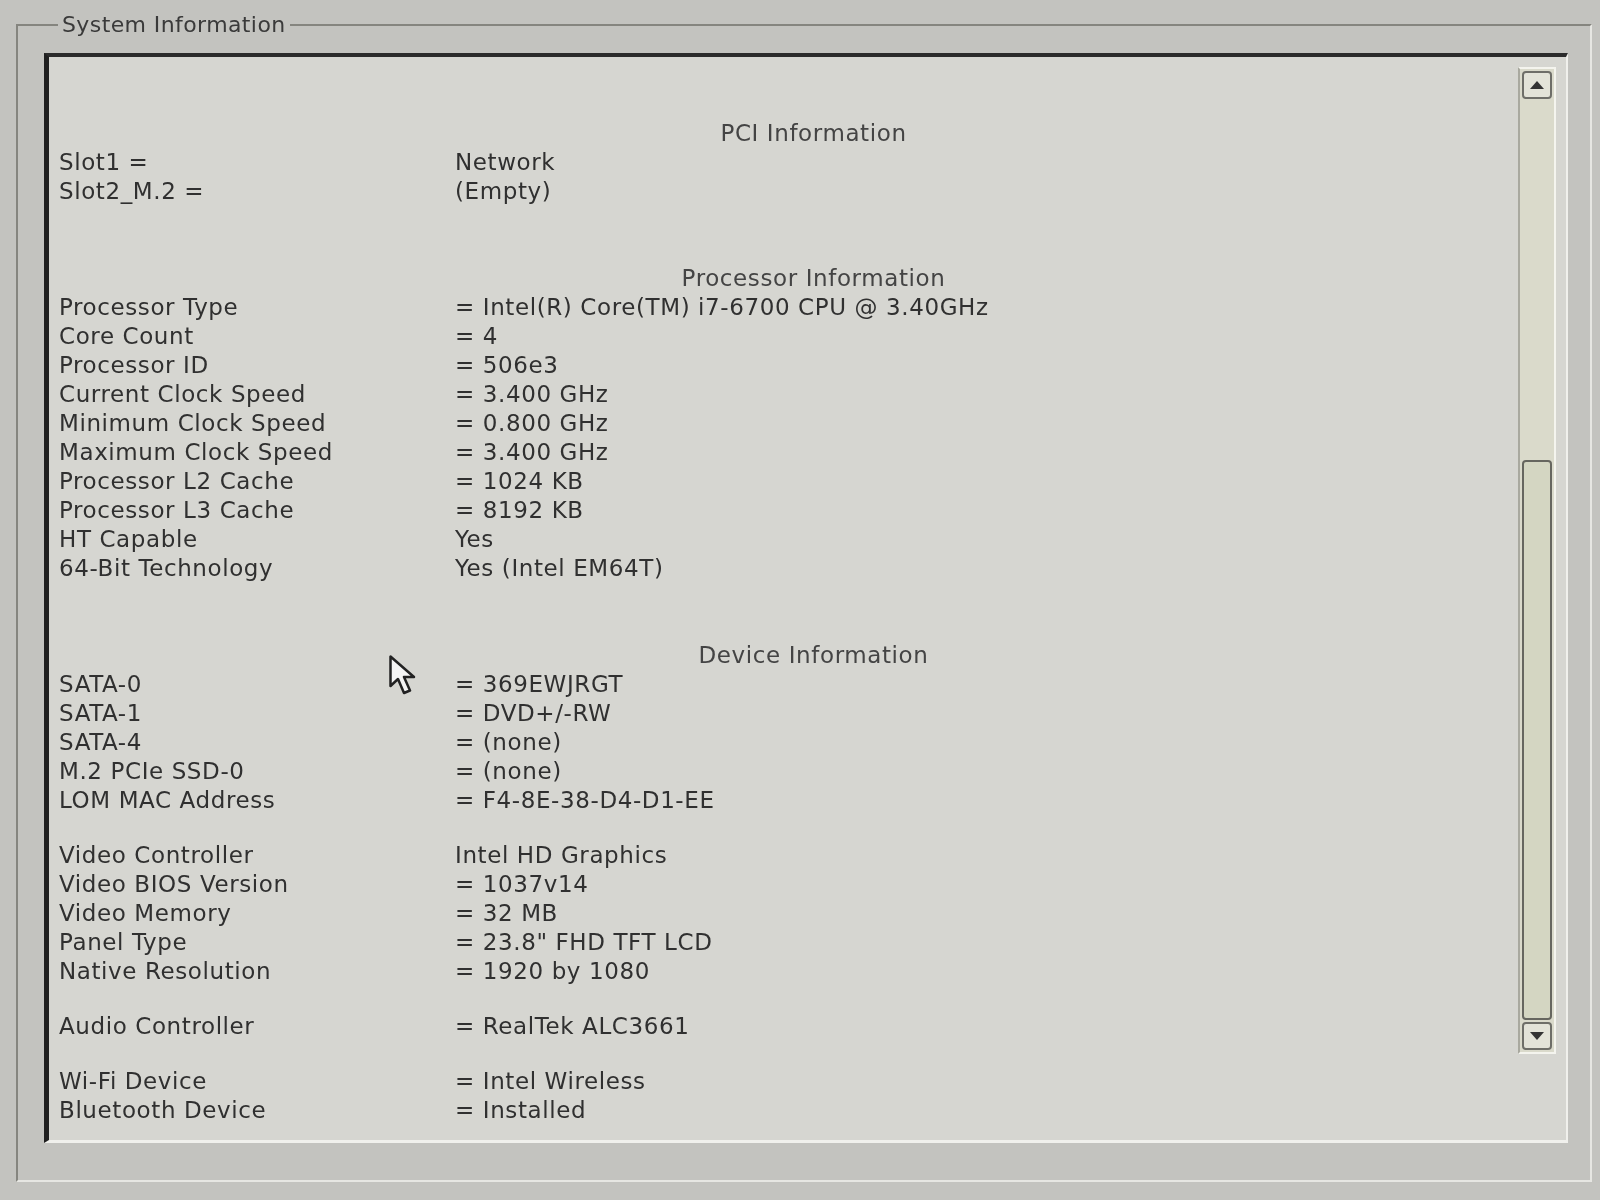 The height and width of the screenshot is (1200, 1600). I want to click on field-label: HT Capable, so click(128, 539).